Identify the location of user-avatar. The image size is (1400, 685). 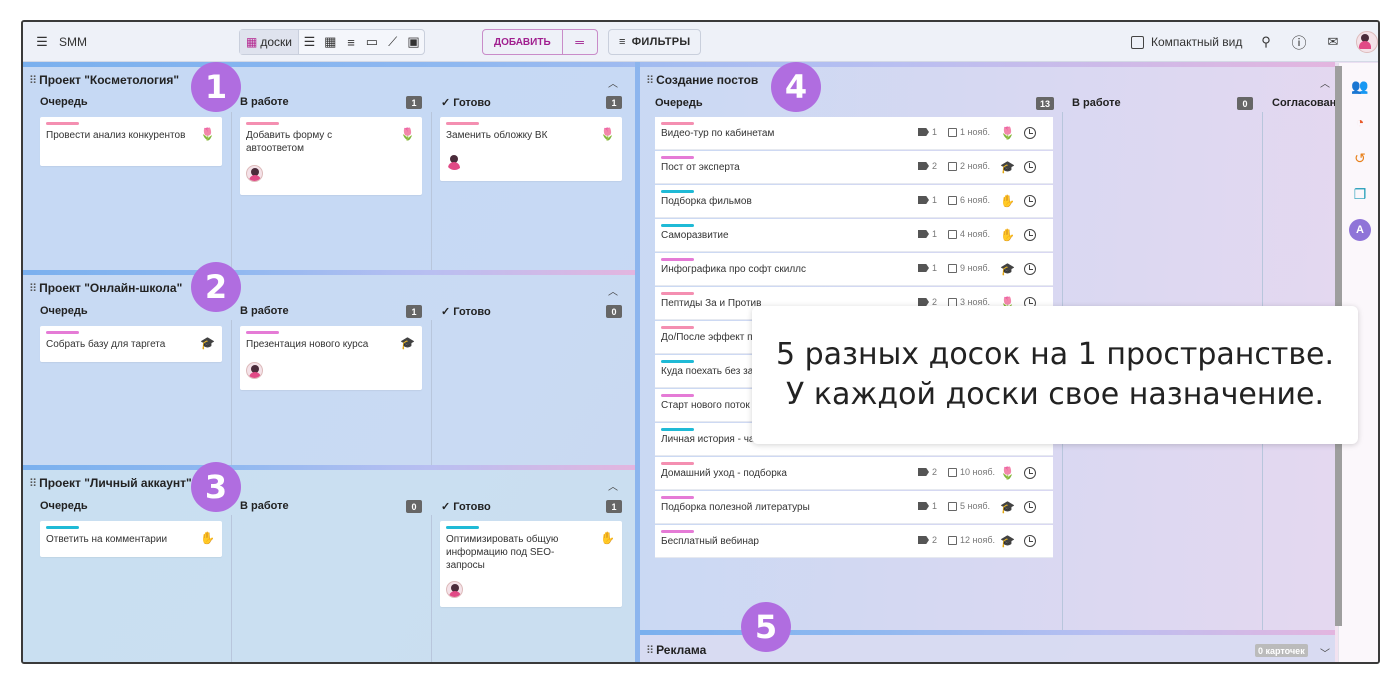
(1367, 42).